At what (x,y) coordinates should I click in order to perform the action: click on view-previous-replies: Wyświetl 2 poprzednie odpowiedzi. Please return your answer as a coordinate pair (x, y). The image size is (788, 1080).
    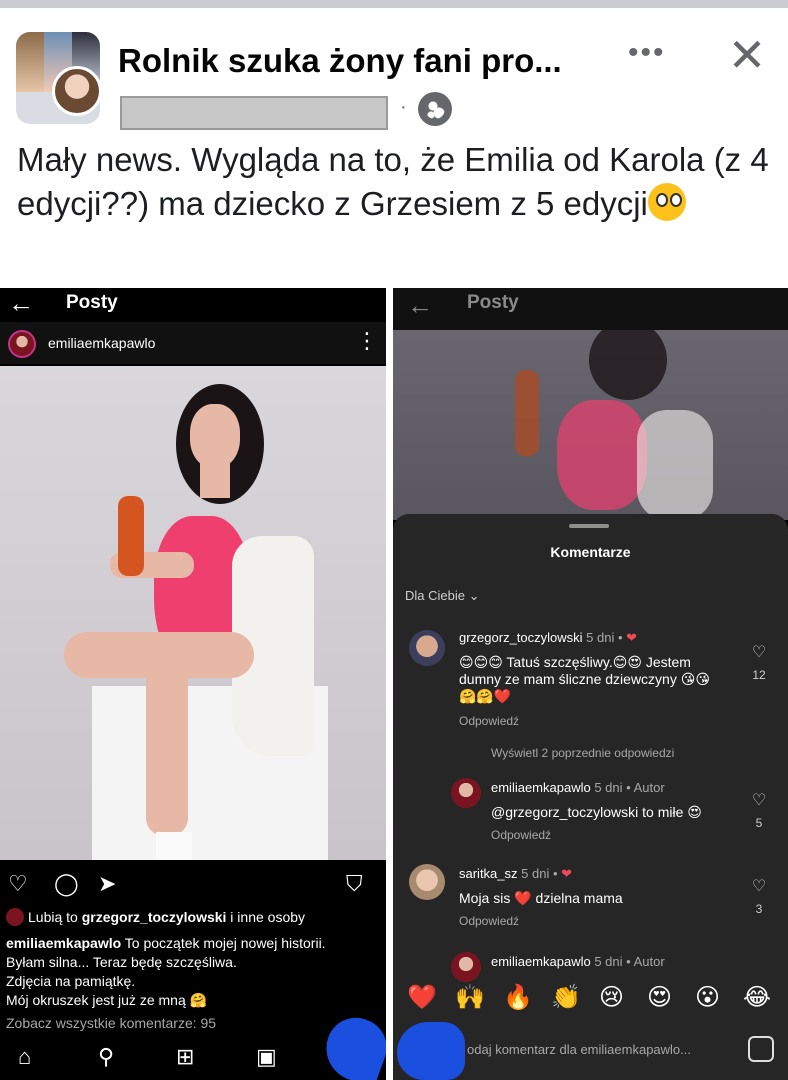
    Looking at the image, I should click on (582, 753).